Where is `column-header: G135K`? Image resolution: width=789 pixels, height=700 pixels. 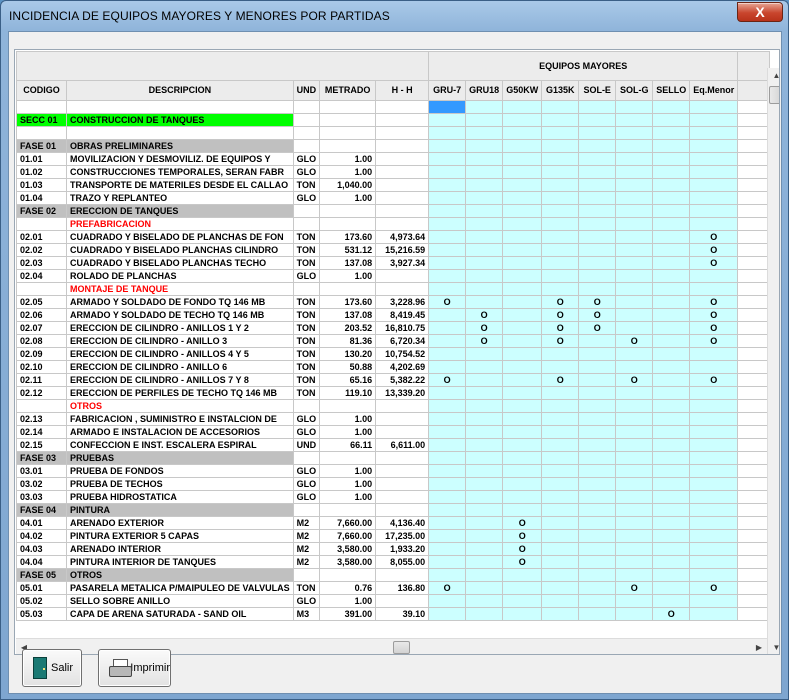 column-header: G135K is located at coordinates (560, 90).